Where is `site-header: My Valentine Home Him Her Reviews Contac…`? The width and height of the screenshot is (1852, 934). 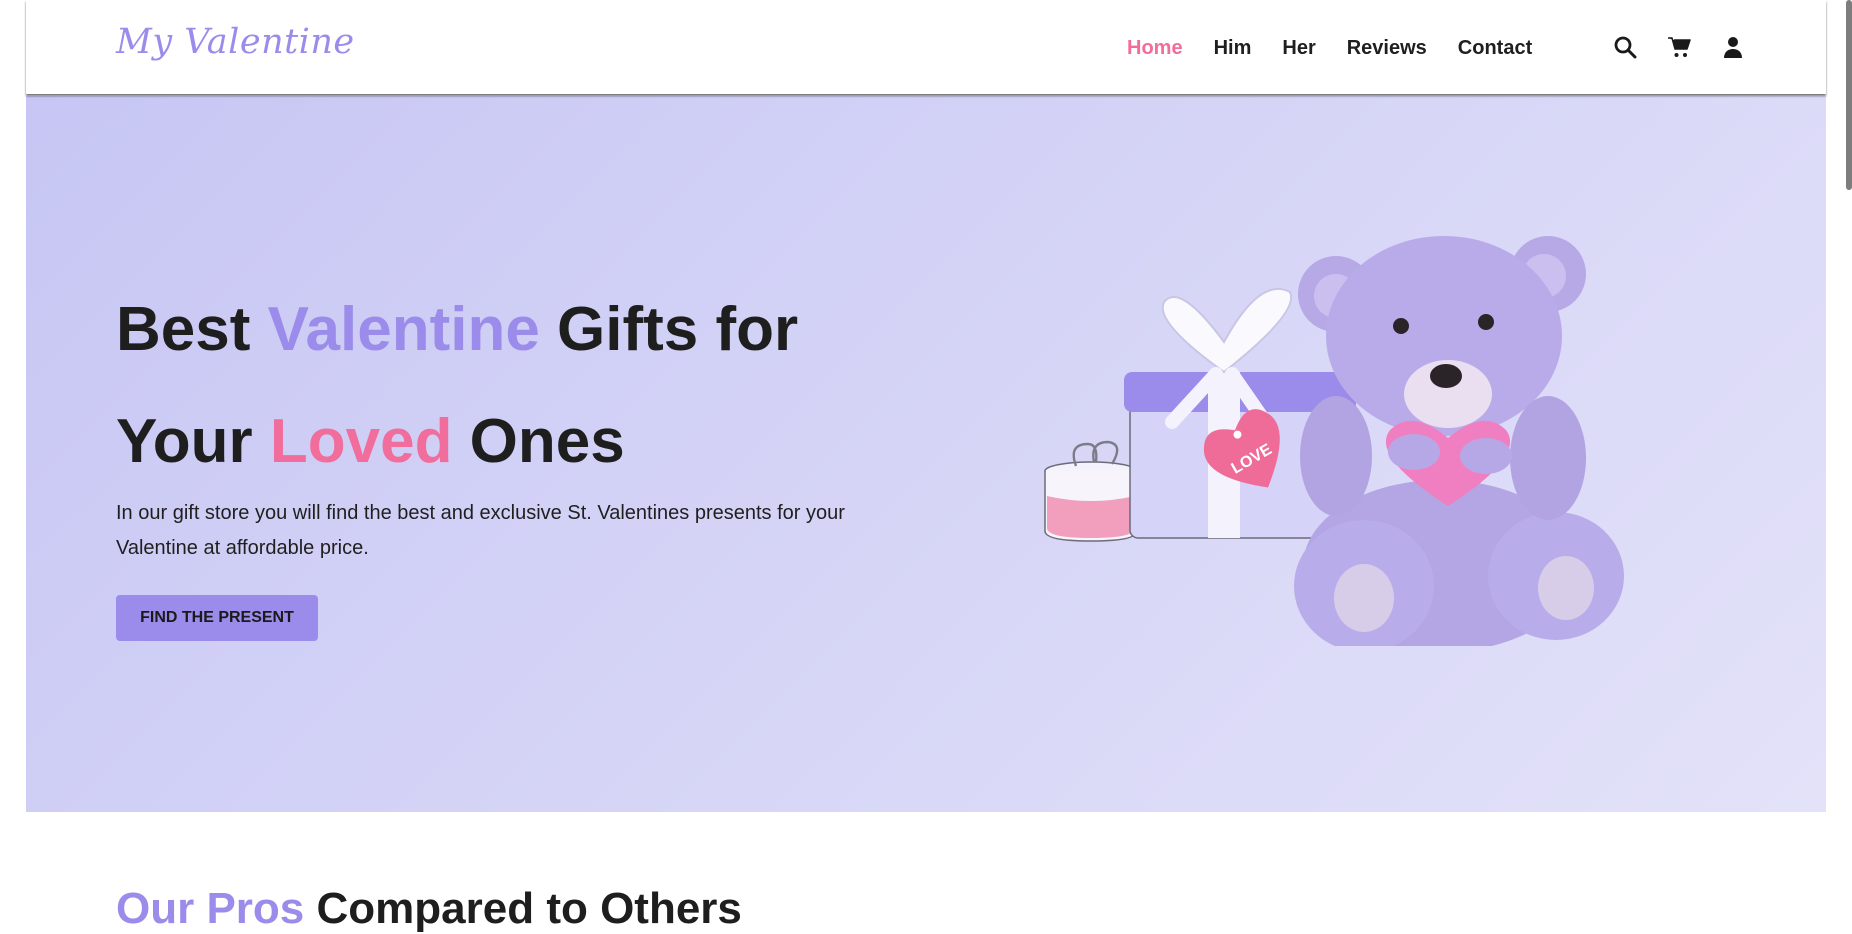 site-header: My Valentine Home Him Her Reviews Contac… is located at coordinates (926, 47).